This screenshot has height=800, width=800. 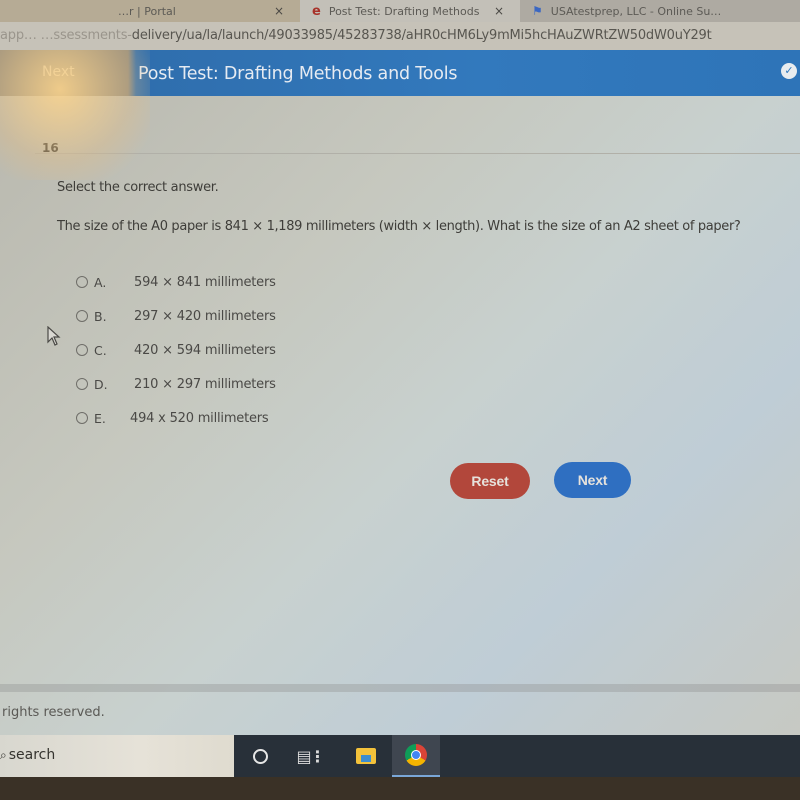 I want to click on answer-option-c: C. 420 × 594 millimeters, so click(x=176, y=350).